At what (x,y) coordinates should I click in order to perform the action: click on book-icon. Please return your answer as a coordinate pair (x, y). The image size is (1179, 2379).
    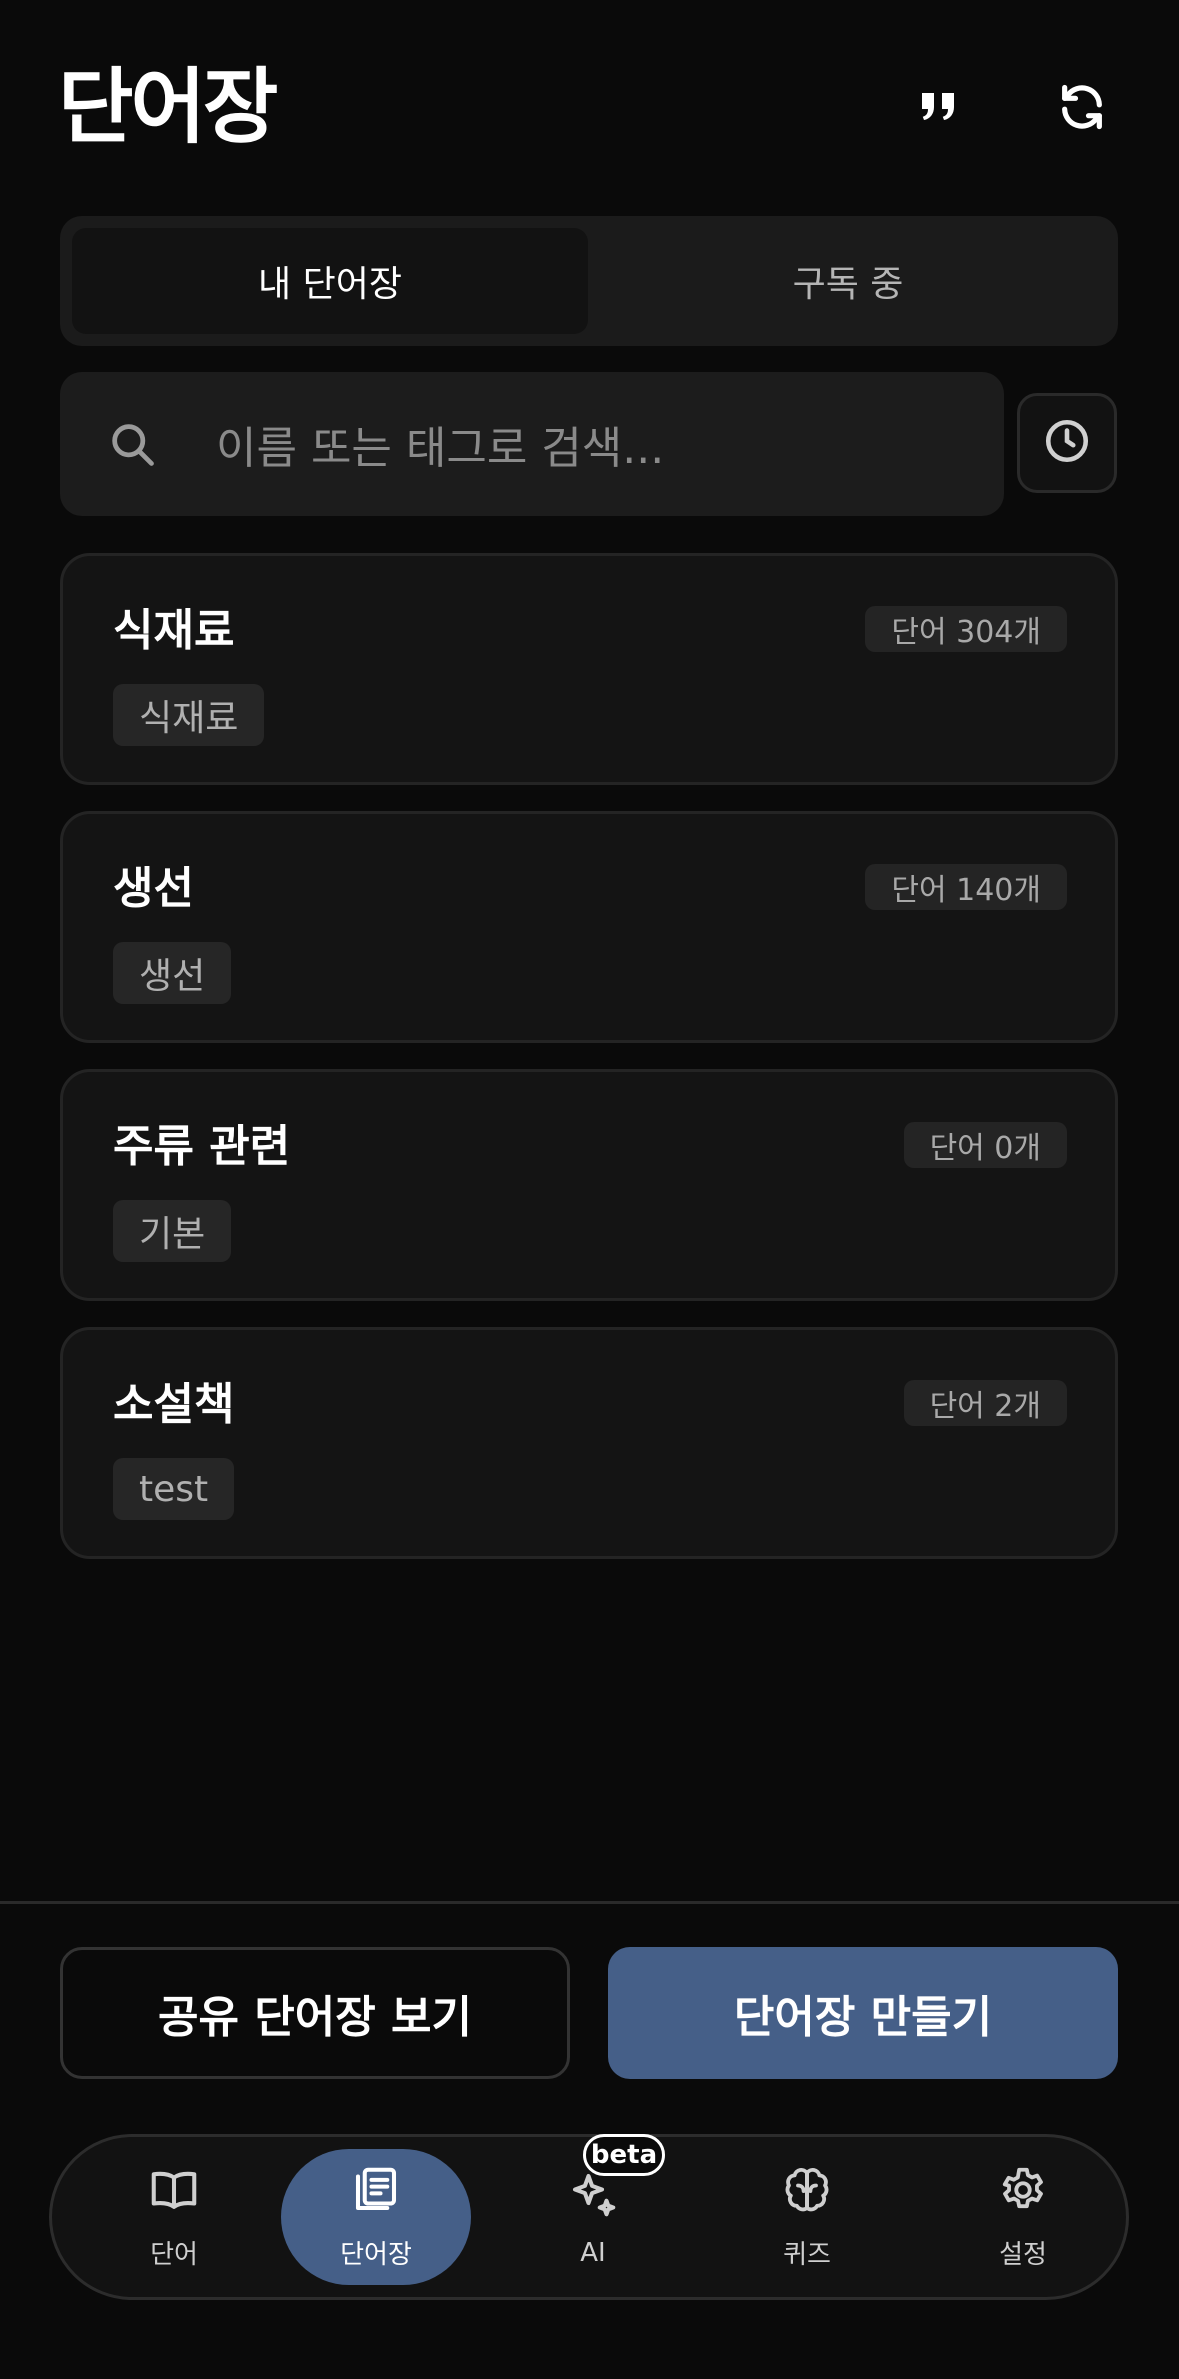
    Looking at the image, I should click on (174, 2193).